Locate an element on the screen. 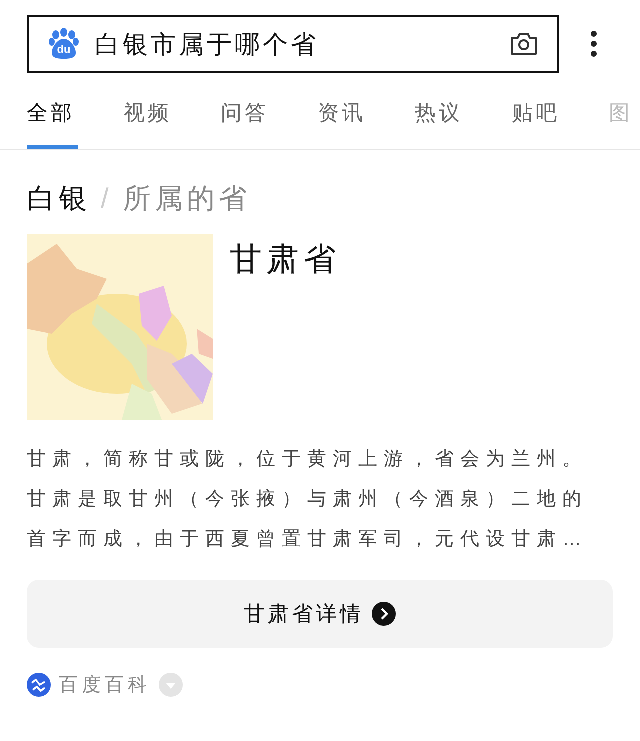  search-field: du 白银市属于哪个省 is located at coordinates (293, 44).